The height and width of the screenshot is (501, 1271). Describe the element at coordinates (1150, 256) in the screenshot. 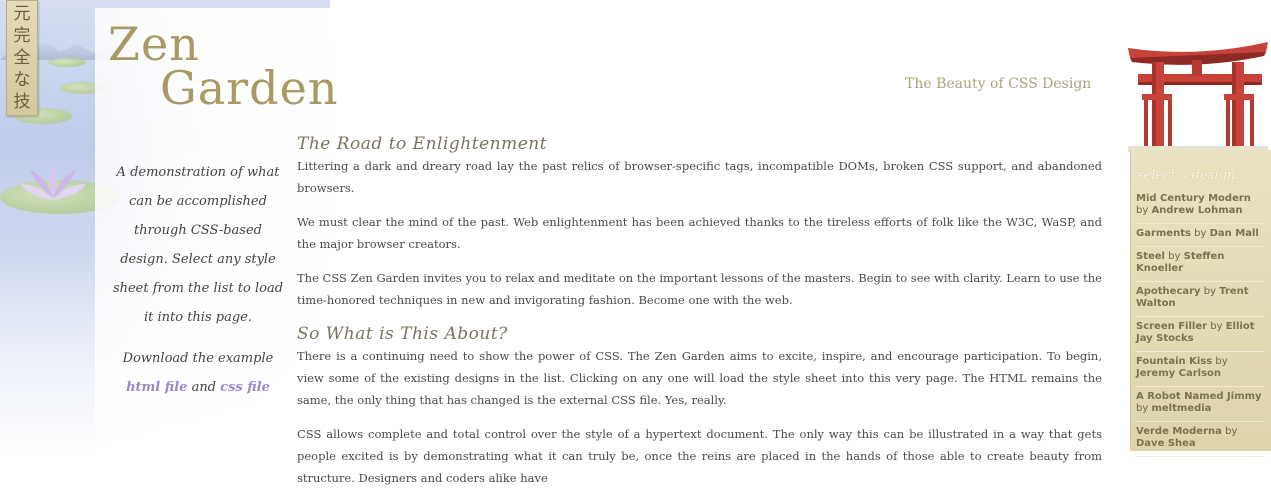

I see `design-title-link: Steel` at that location.